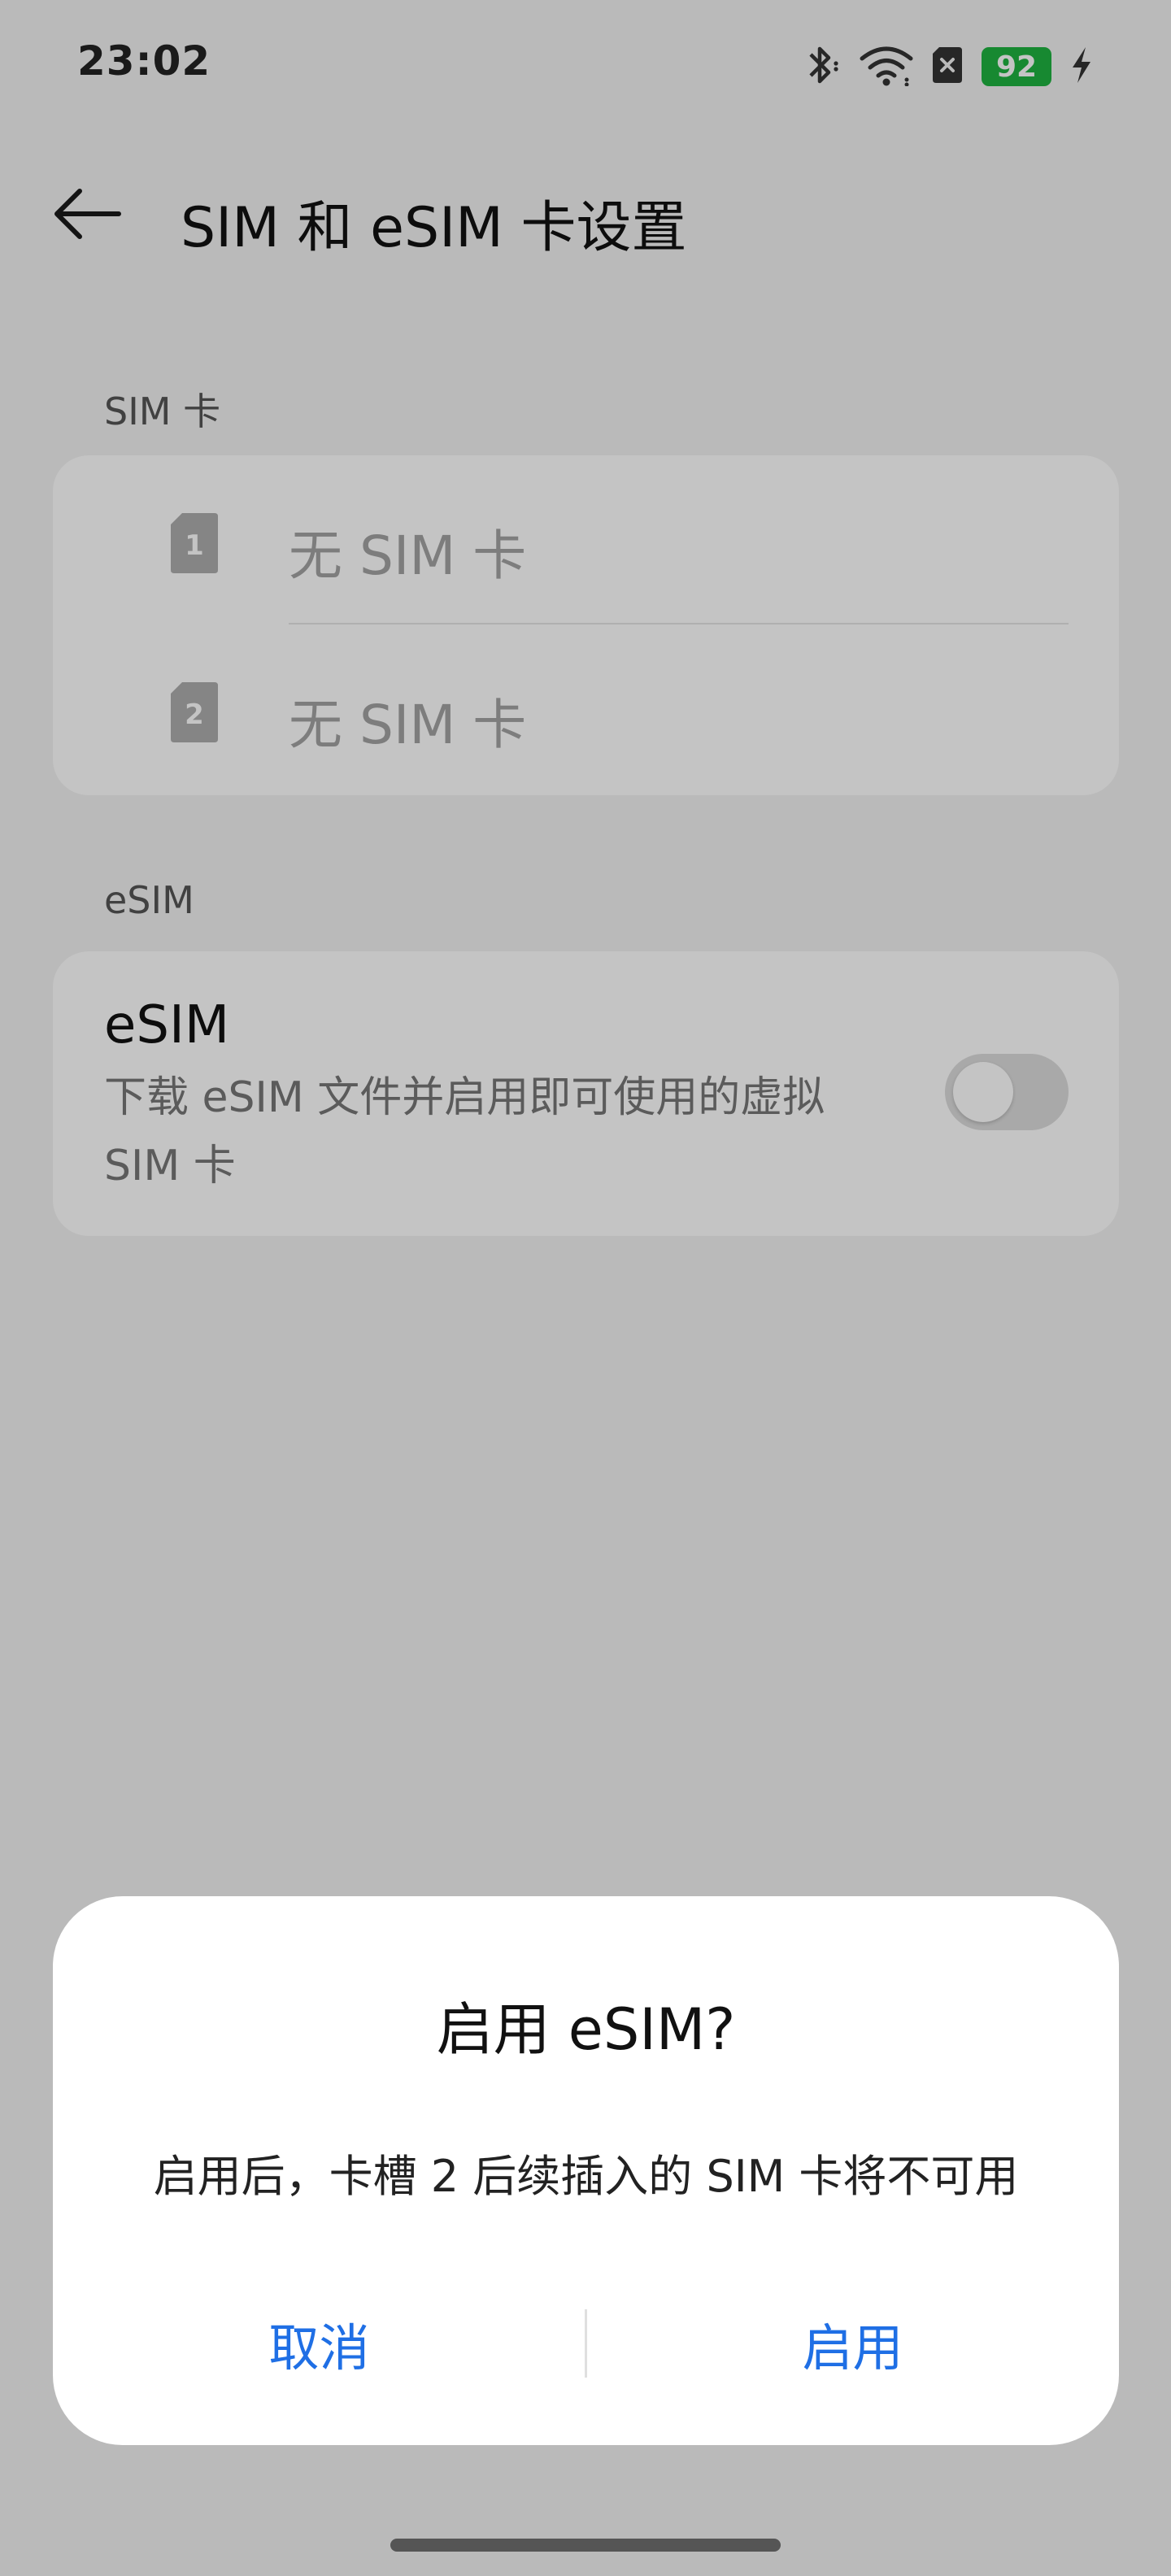 Image resolution: width=1171 pixels, height=2576 pixels. What do you see at coordinates (586, 2177) in the screenshot?
I see `dialog-message: 启用后，卡槽 2 后续插入的 SIM 卡将不可用` at bounding box center [586, 2177].